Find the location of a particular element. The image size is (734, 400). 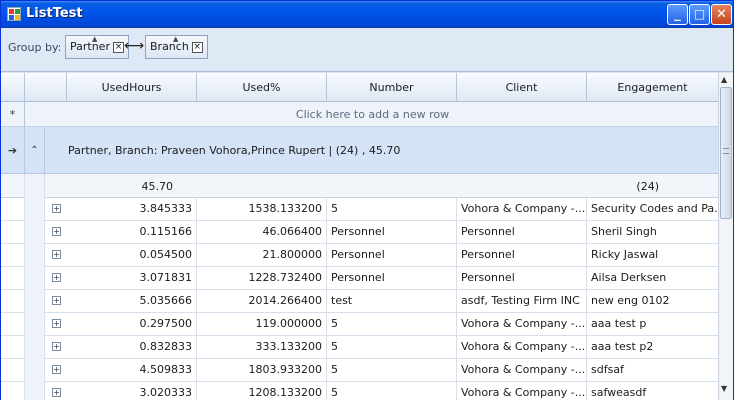

cell-usedhours: 3.845333 is located at coordinates (132, 209).